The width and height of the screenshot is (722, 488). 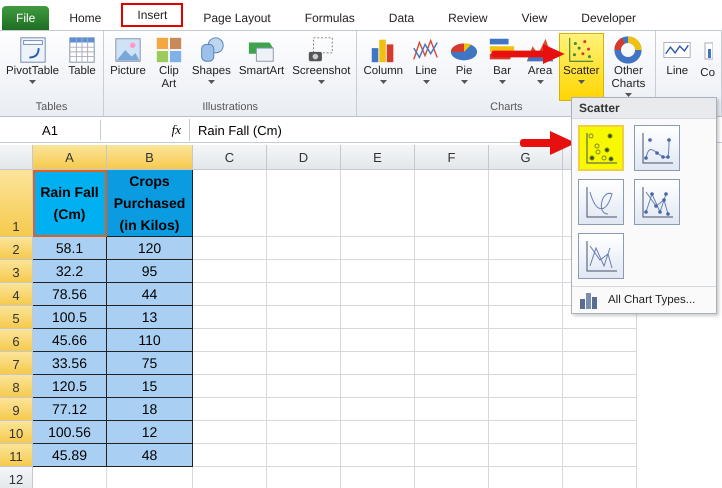 I want to click on row-header: 7, so click(x=16, y=363).